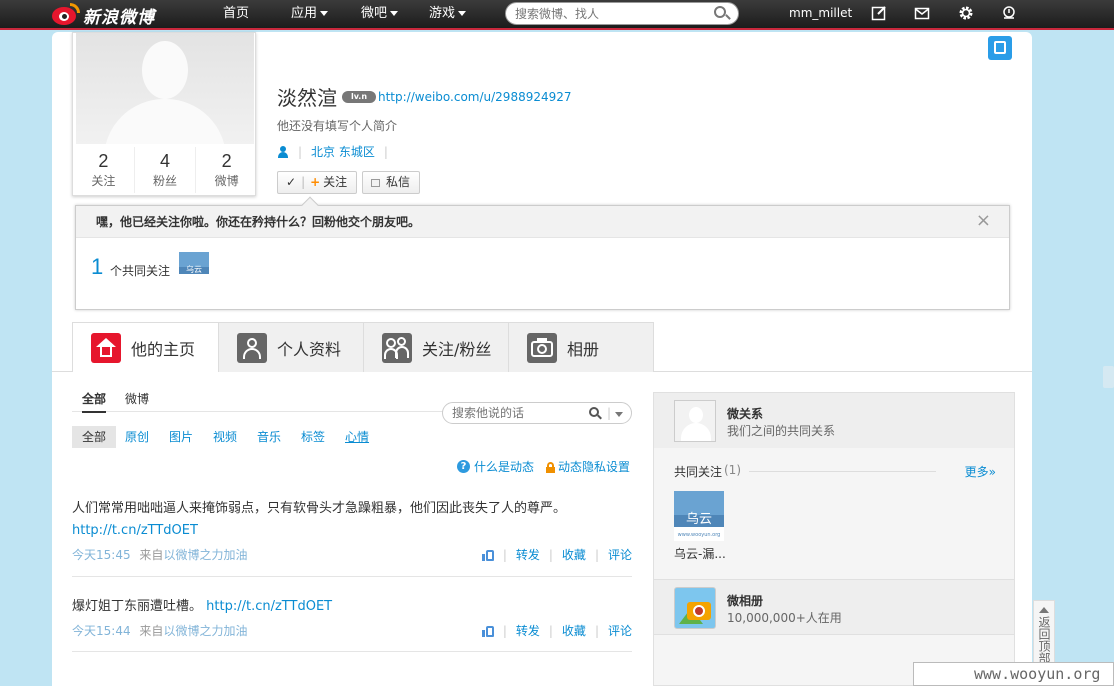  Describe the element at coordinates (319, 508) in the screenshot. I see `post-body: 人们常常用咄咄逼人来掩饰弱点，只有软骨头才急躁粗暴，他们因此丧失了人的尊严。` at that location.